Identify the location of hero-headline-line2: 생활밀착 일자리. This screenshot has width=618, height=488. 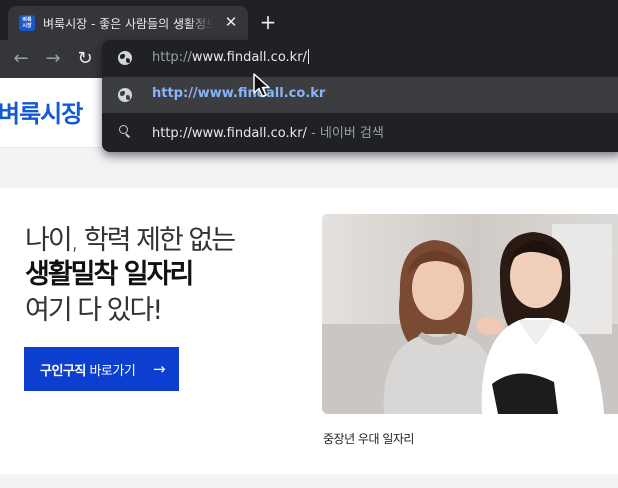
(109, 274).